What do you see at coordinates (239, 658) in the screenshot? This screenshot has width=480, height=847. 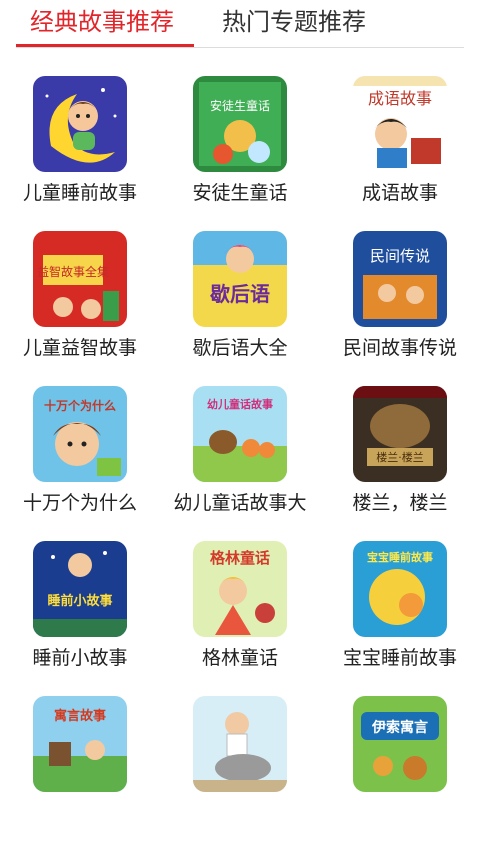 I see `story-title: 格林童话` at bounding box center [239, 658].